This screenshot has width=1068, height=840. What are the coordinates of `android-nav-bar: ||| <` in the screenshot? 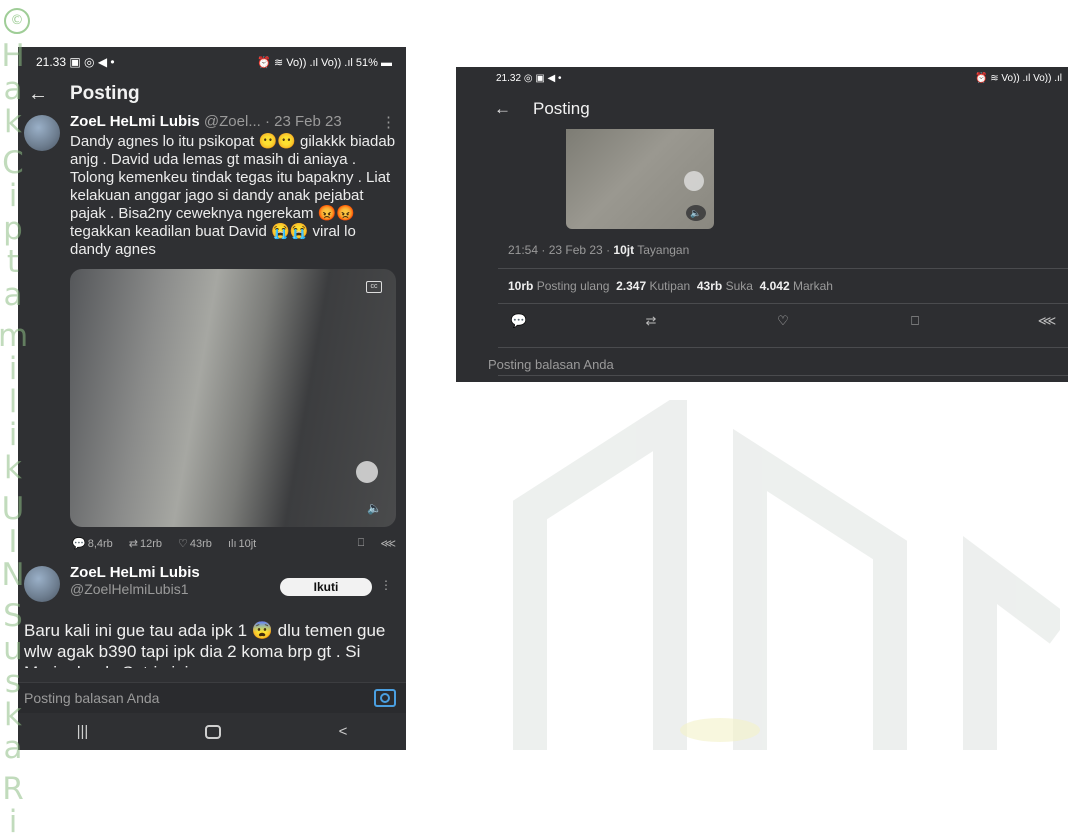 It's located at (212, 731).